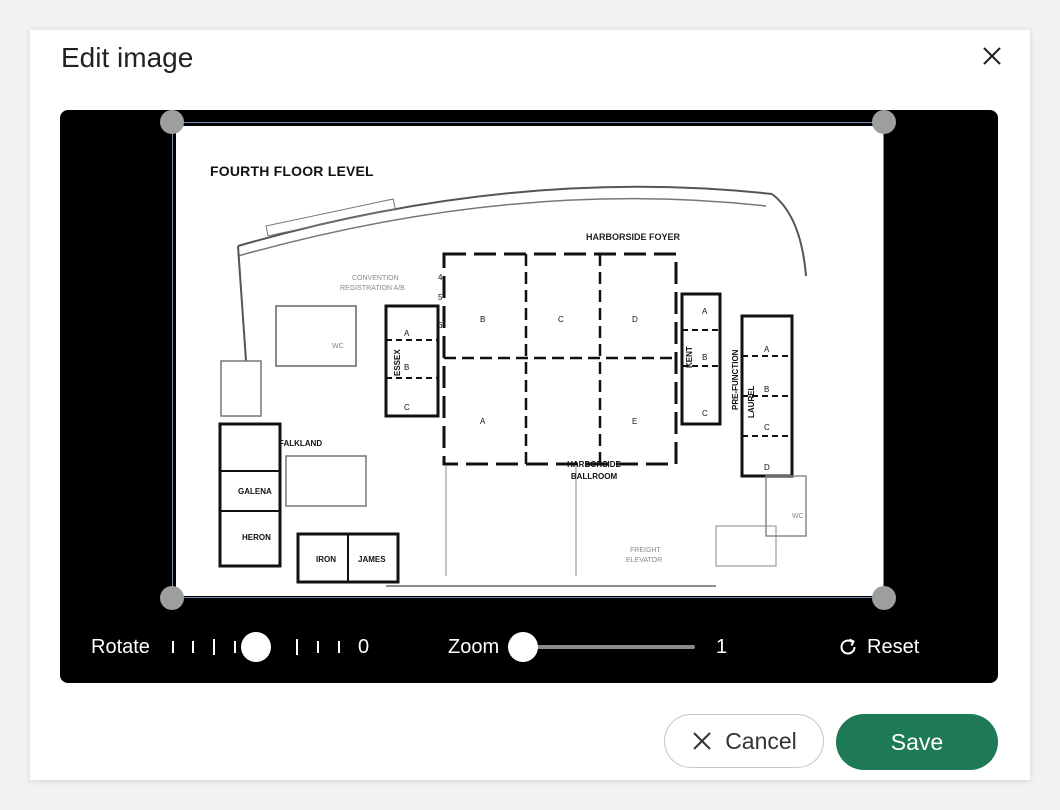 This screenshot has width=1060, height=810. Describe the element at coordinates (848, 646) in the screenshot. I see `refresh-icon` at that location.